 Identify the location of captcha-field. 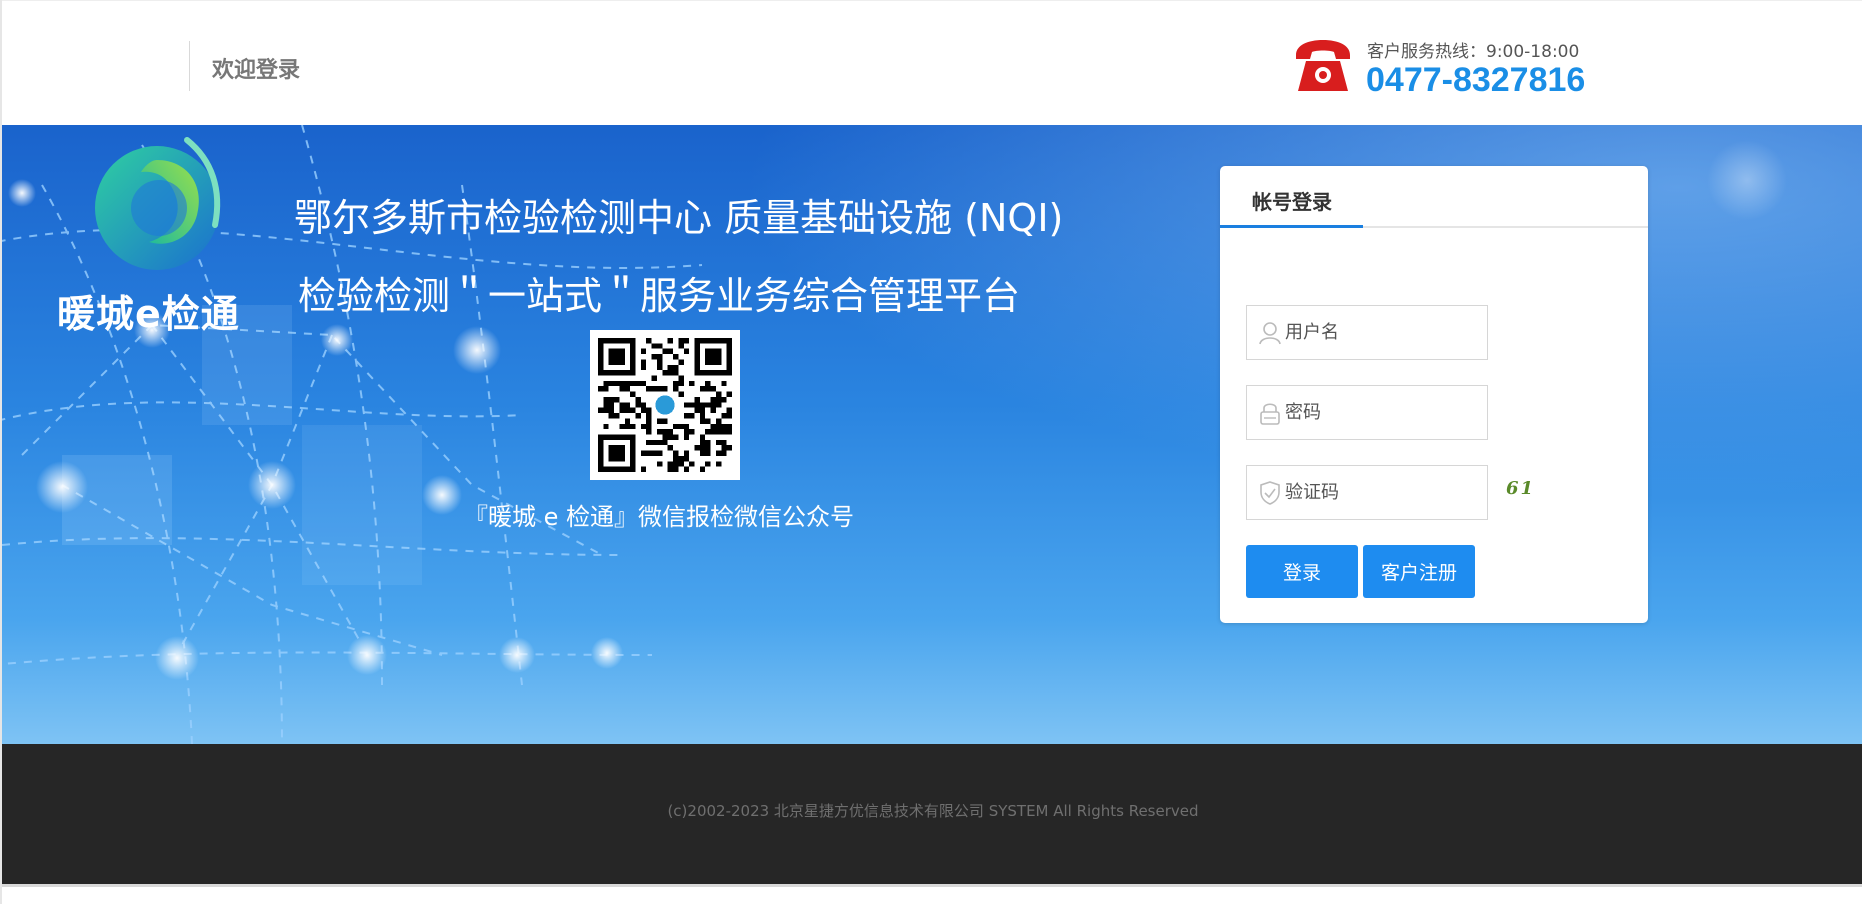
(1367, 492).